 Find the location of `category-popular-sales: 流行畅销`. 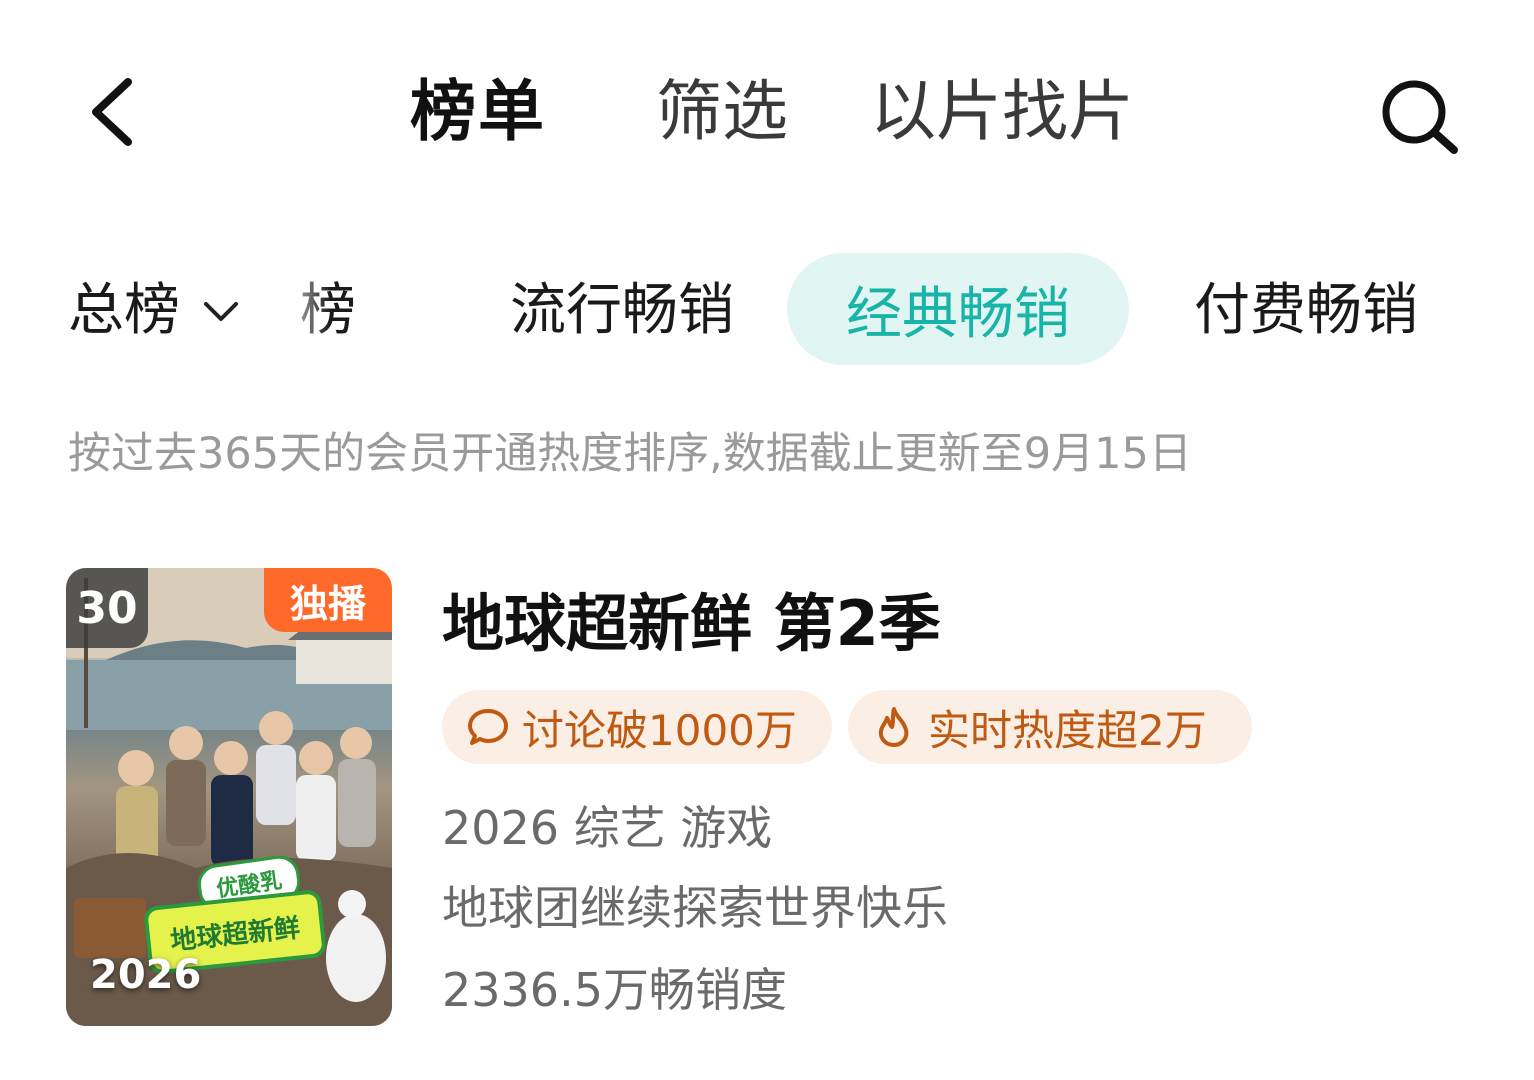

category-popular-sales: 流行畅销 is located at coordinates (622, 311).